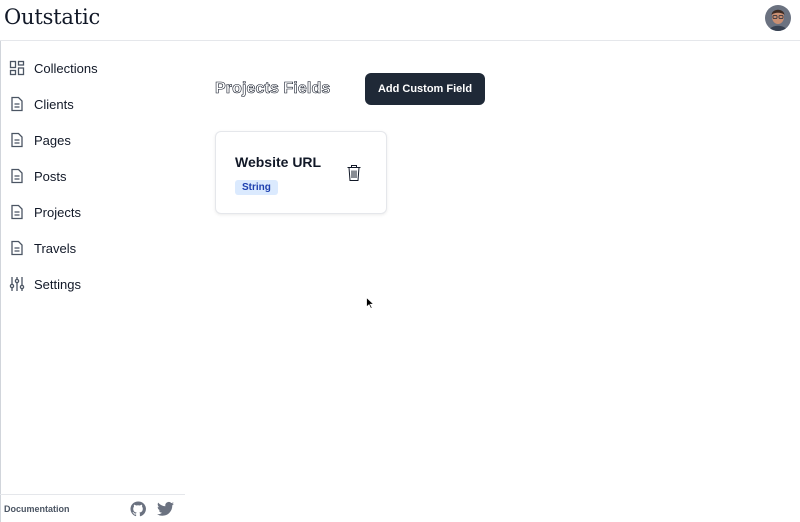 Image resolution: width=800 pixels, height=522 pixels. Describe the element at coordinates (50, 176) in the screenshot. I see `sidebar-item-label: Posts` at that location.